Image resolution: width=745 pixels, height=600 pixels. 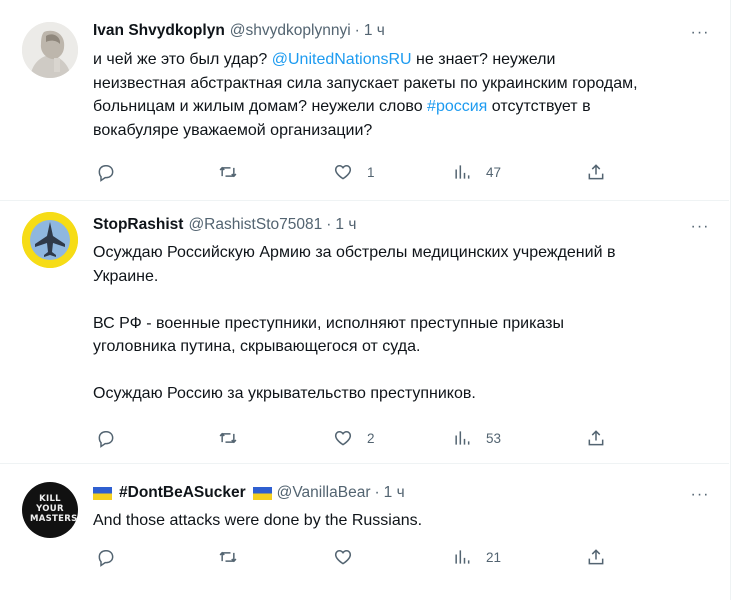 I want to click on avatar-photo, so click(x=50, y=50).